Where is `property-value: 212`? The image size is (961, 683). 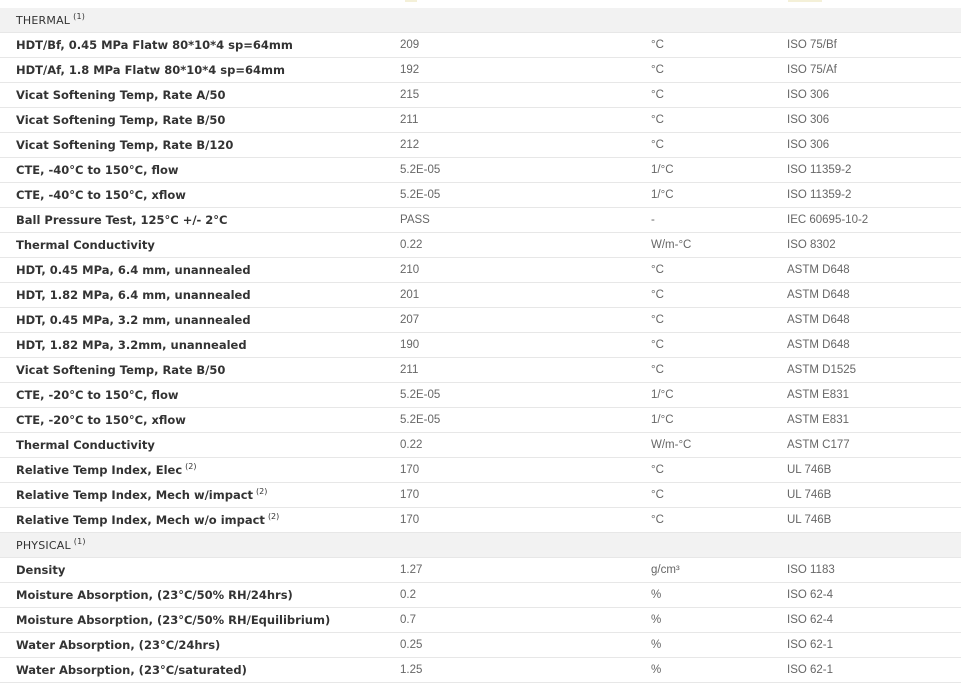 property-value: 212 is located at coordinates (509, 145).